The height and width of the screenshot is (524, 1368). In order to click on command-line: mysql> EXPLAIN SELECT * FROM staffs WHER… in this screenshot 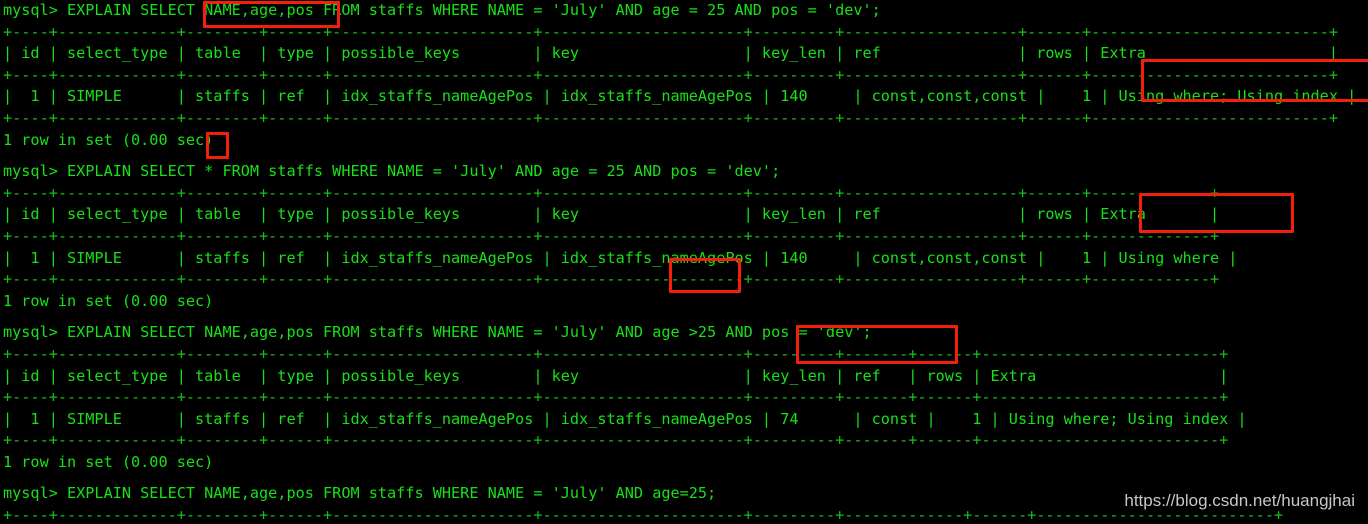, I will do `click(684, 172)`.